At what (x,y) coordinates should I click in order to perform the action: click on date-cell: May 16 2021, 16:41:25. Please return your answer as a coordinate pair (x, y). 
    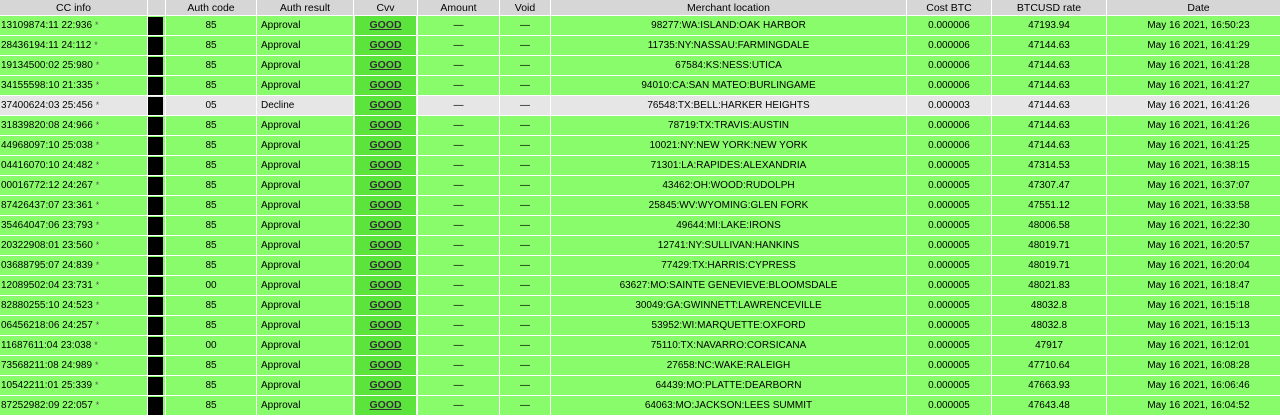
    Looking at the image, I should click on (1193, 145).